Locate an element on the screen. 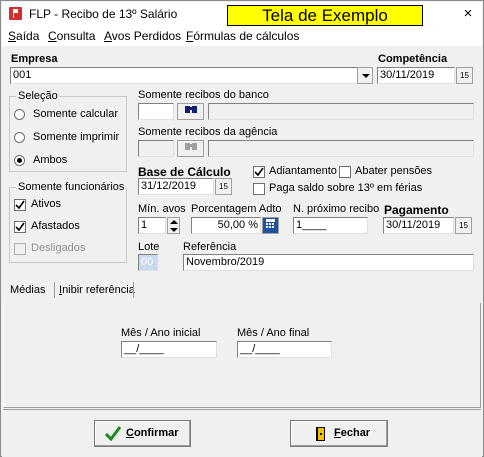 Image resolution: width=484 pixels, height=457 pixels. door-exit-icon is located at coordinates (320, 434).